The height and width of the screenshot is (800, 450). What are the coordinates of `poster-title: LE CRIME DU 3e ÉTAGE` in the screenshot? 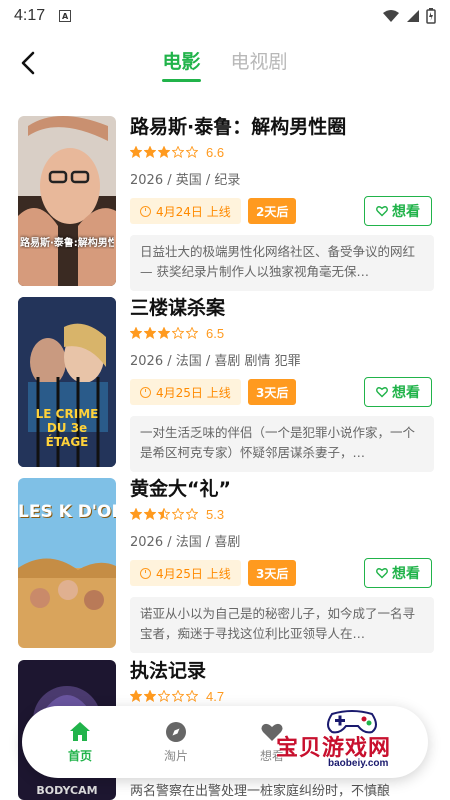 It's located at (67, 428).